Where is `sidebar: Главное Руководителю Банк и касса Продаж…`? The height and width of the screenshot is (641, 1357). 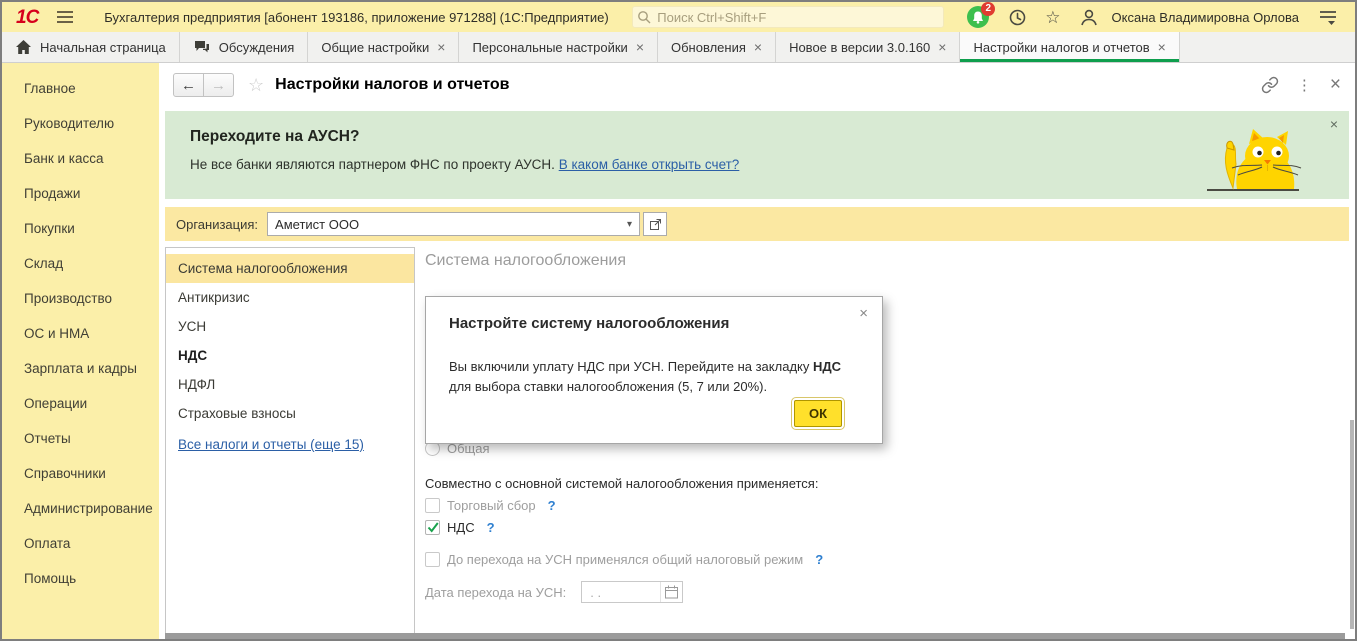
sidebar: Главное Руководителю Банк и касса Продаж… is located at coordinates (80, 351).